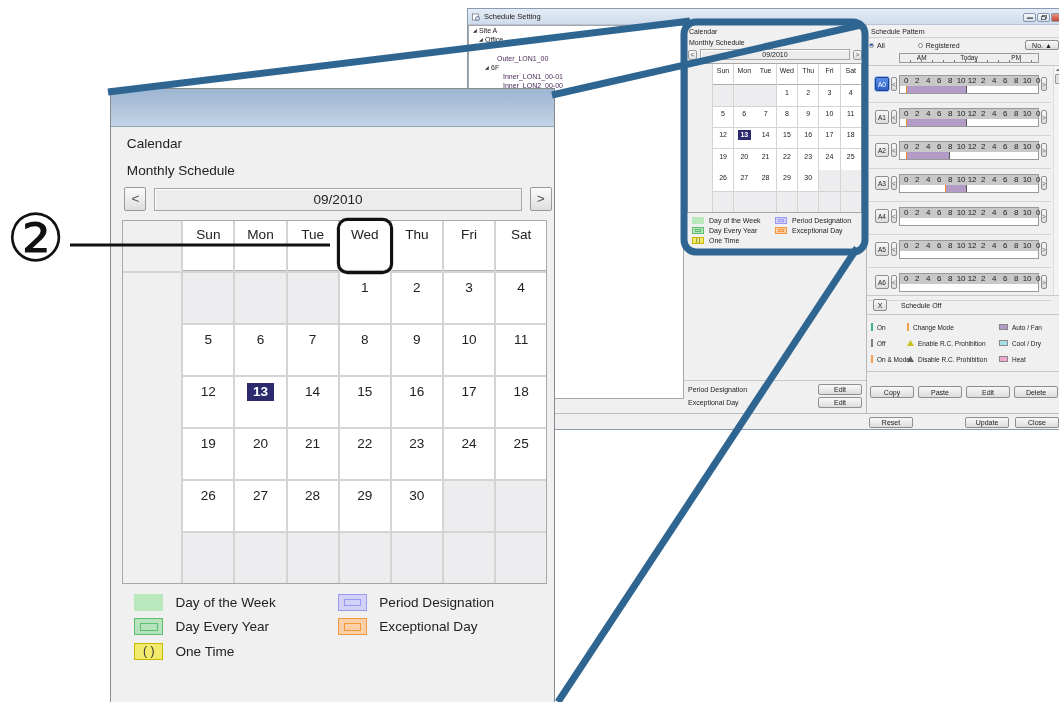 The image size is (1059, 702). I want to click on day-cell: 26, so click(208, 506).